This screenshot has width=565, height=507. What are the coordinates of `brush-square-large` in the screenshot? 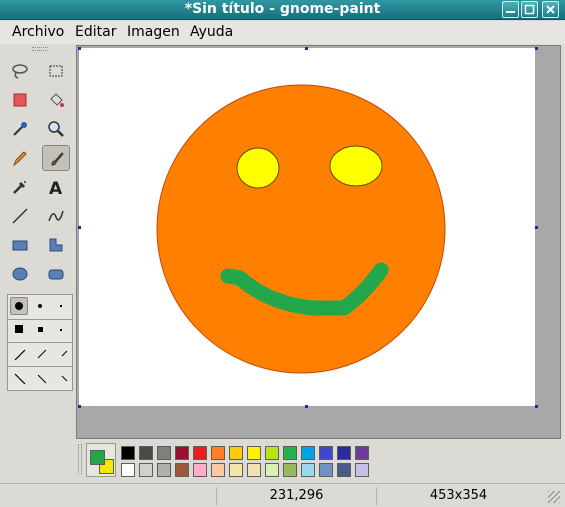 It's located at (19, 329).